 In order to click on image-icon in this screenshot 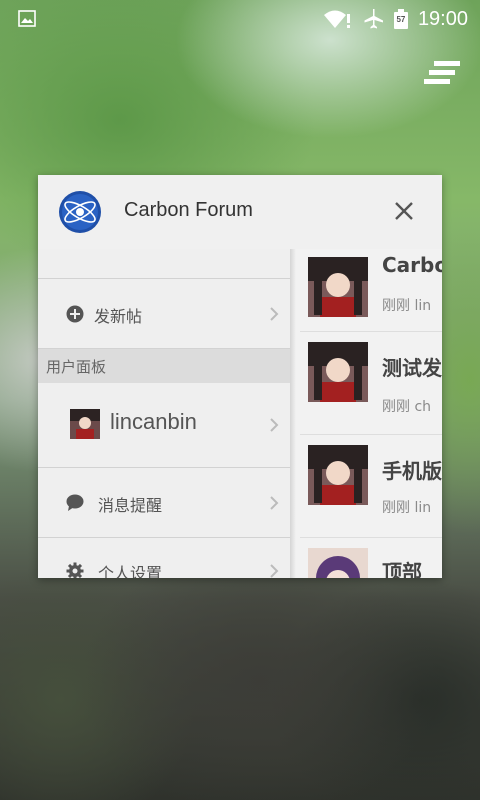, I will do `click(27, 18)`.